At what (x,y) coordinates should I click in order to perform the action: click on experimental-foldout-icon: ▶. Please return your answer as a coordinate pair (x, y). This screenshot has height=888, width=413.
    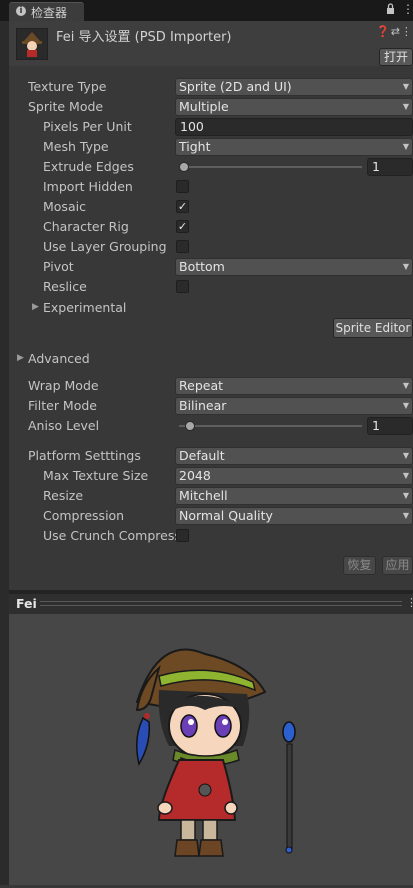
    Looking at the image, I should click on (35, 307).